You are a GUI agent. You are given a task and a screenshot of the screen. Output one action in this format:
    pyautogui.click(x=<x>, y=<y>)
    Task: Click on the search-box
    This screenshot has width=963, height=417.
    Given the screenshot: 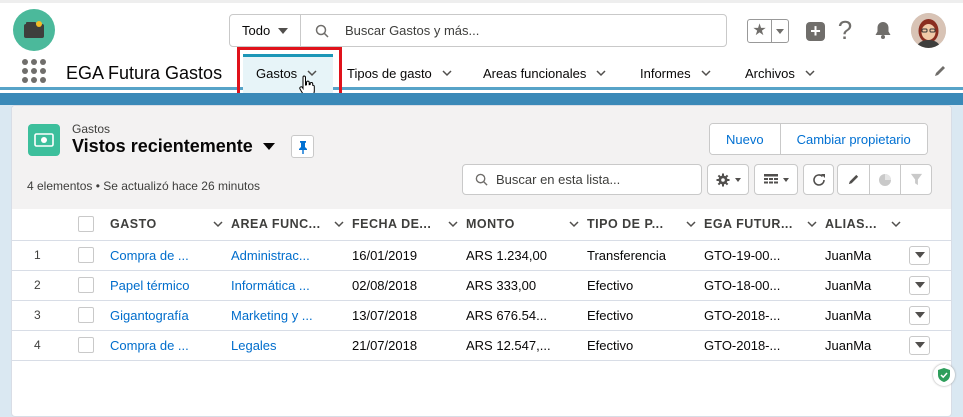 What is the action you would take?
    pyautogui.click(x=513, y=30)
    